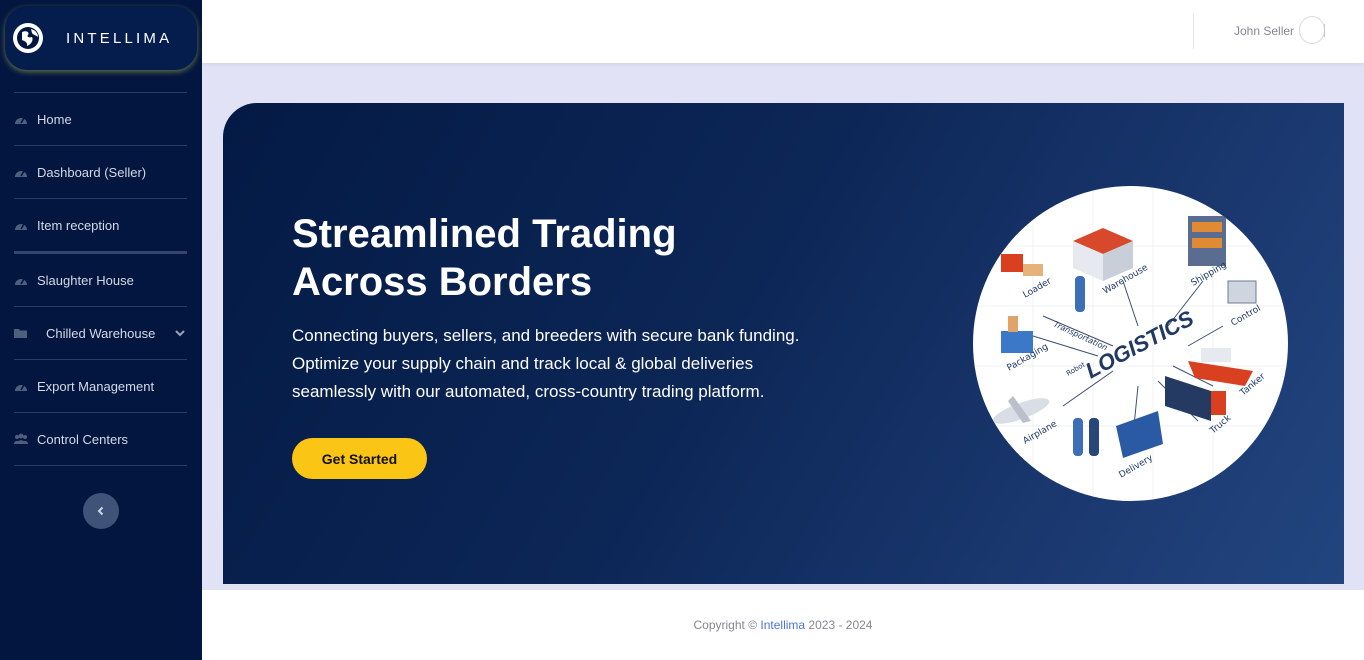 Image resolution: width=1364 pixels, height=660 pixels. I want to click on sidebar-item-label: Export Management, so click(96, 386).